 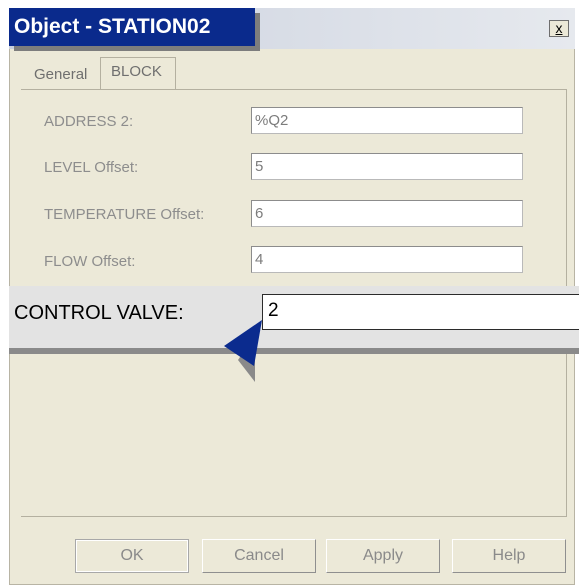 I want to click on flow-offset-field: 4, so click(x=387, y=259).